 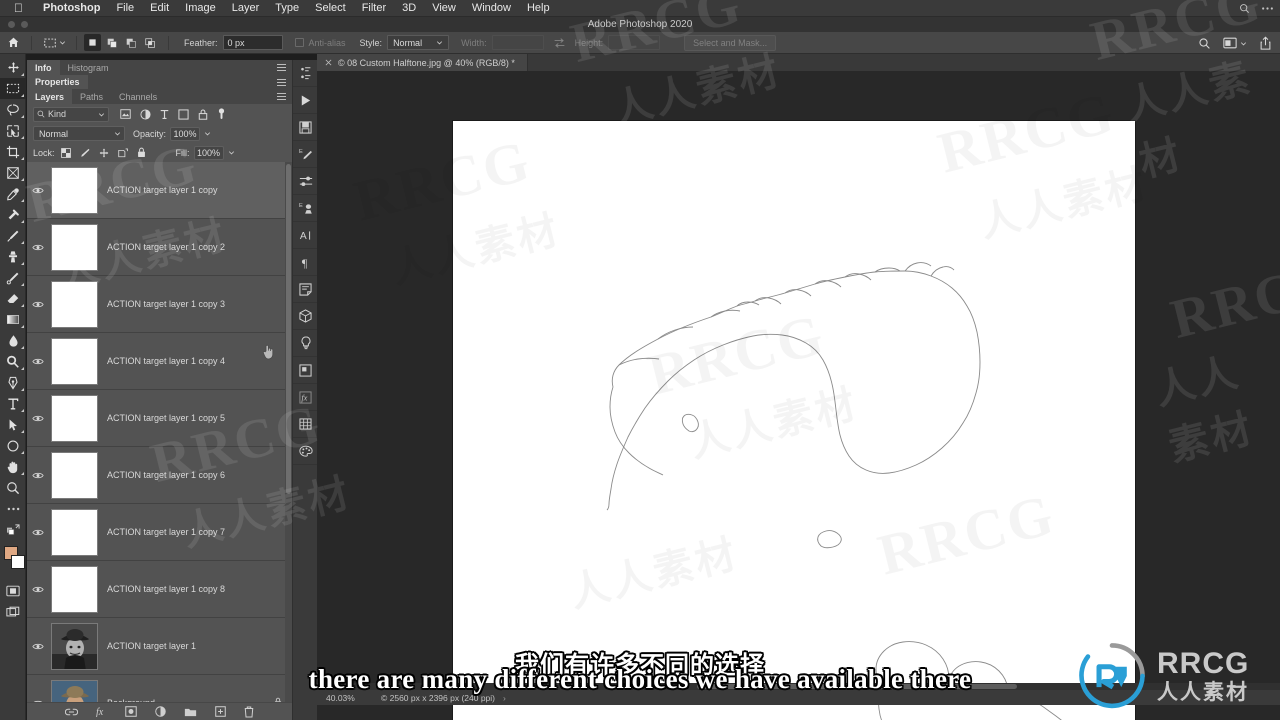 I want to click on styles-panel-icon: E, so click(x=305, y=208).